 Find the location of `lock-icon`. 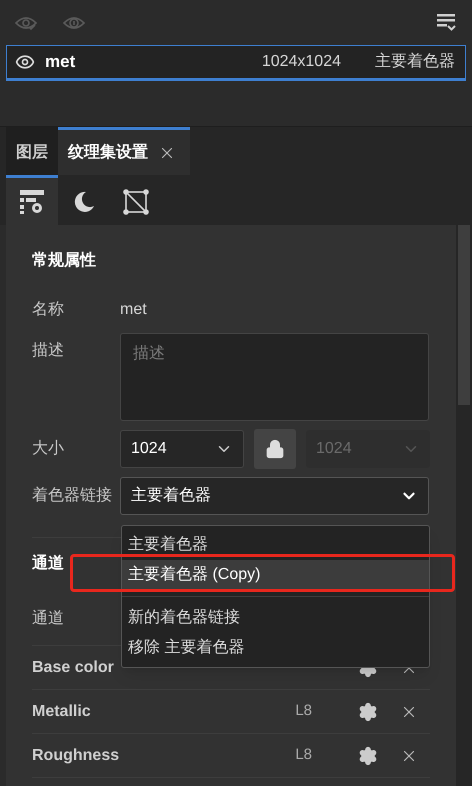

lock-icon is located at coordinates (275, 449).